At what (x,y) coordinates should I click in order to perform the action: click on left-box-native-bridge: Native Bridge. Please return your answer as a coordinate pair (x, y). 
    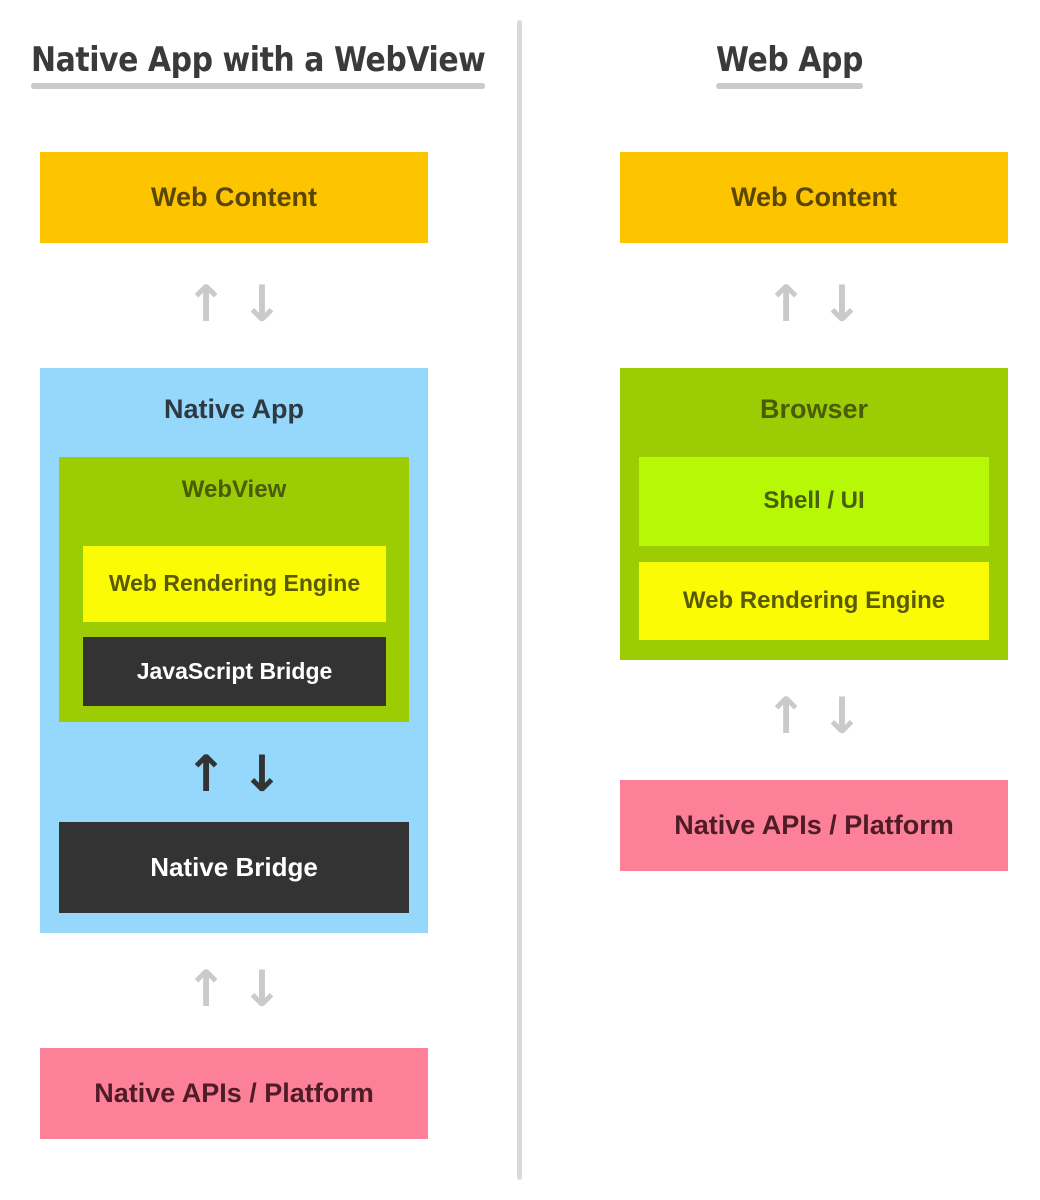
    Looking at the image, I should click on (234, 867).